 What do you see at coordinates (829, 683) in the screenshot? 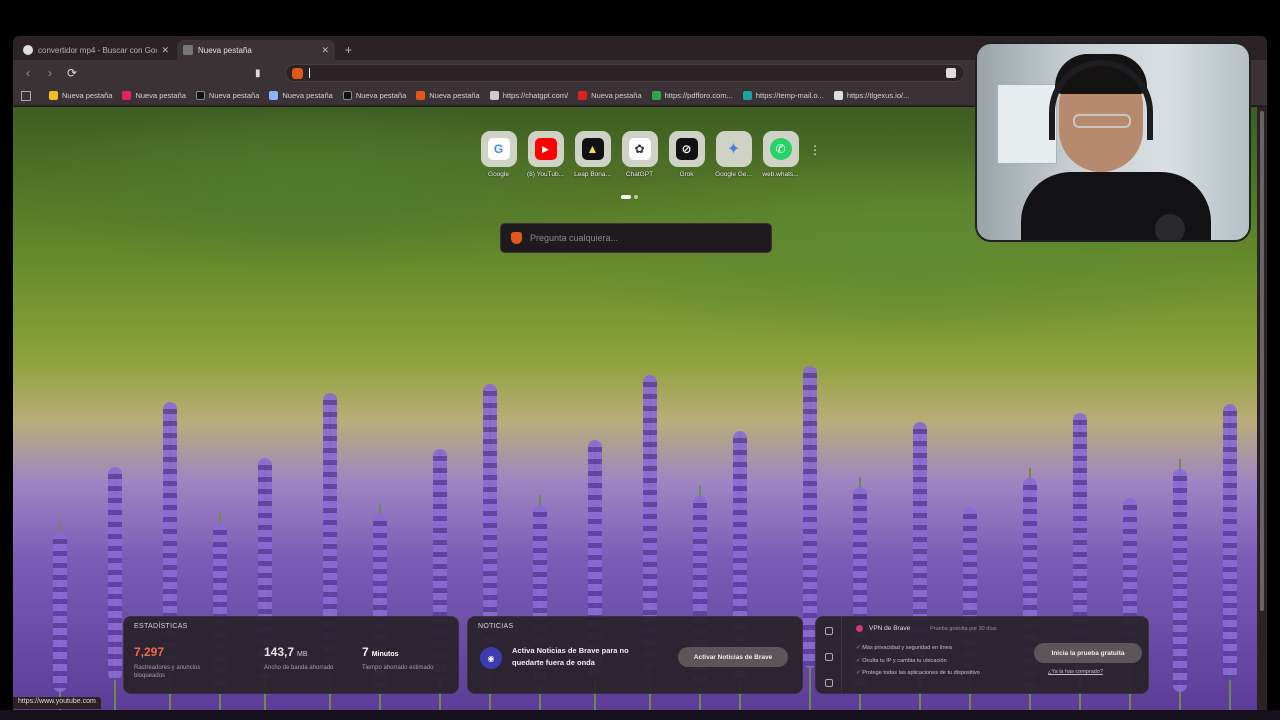
I see `talk-tab-icon` at bounding box center [829, 683].